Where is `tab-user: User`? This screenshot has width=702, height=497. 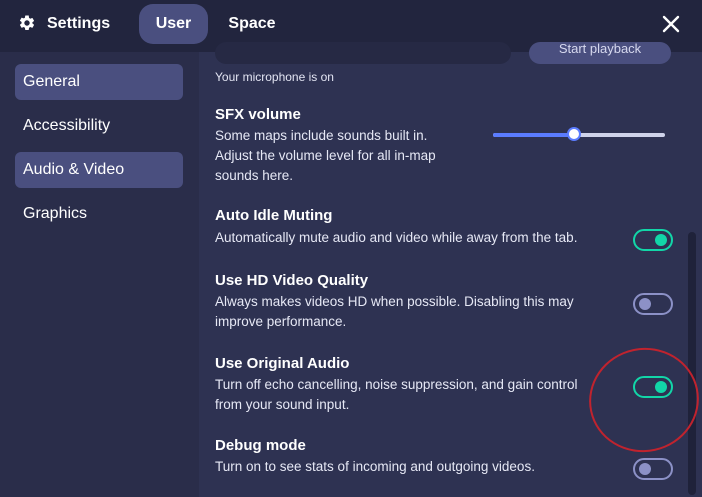
tab-user: User is located at coordinates (173, 24).